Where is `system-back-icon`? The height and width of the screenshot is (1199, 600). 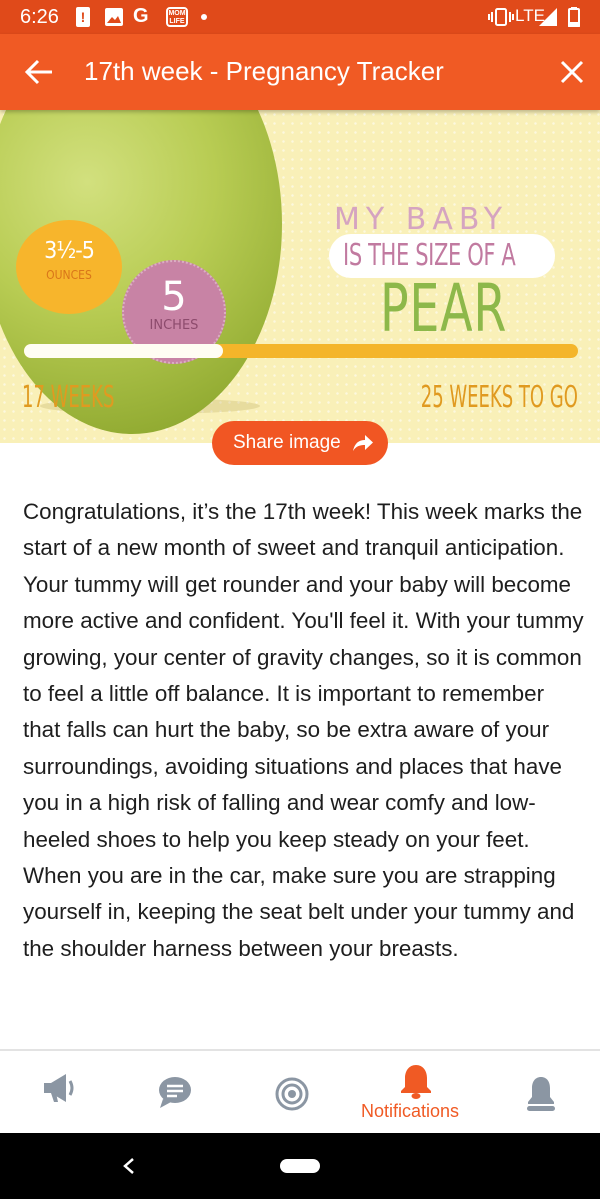 system-back-icon is located at coordinates (129, 1166).